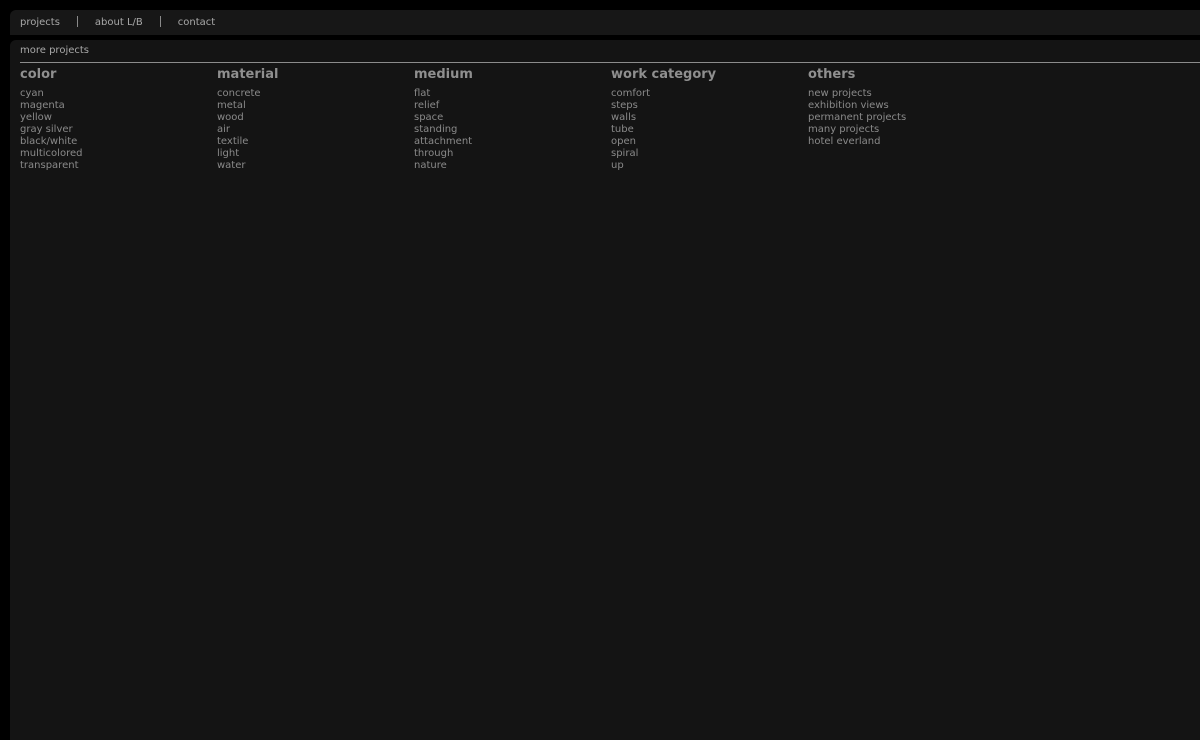 This screenshot has width=1200, height=740. Describe the element at coordinates (832, 74) in the screenshot. I see `column-title-others: others` at that location.